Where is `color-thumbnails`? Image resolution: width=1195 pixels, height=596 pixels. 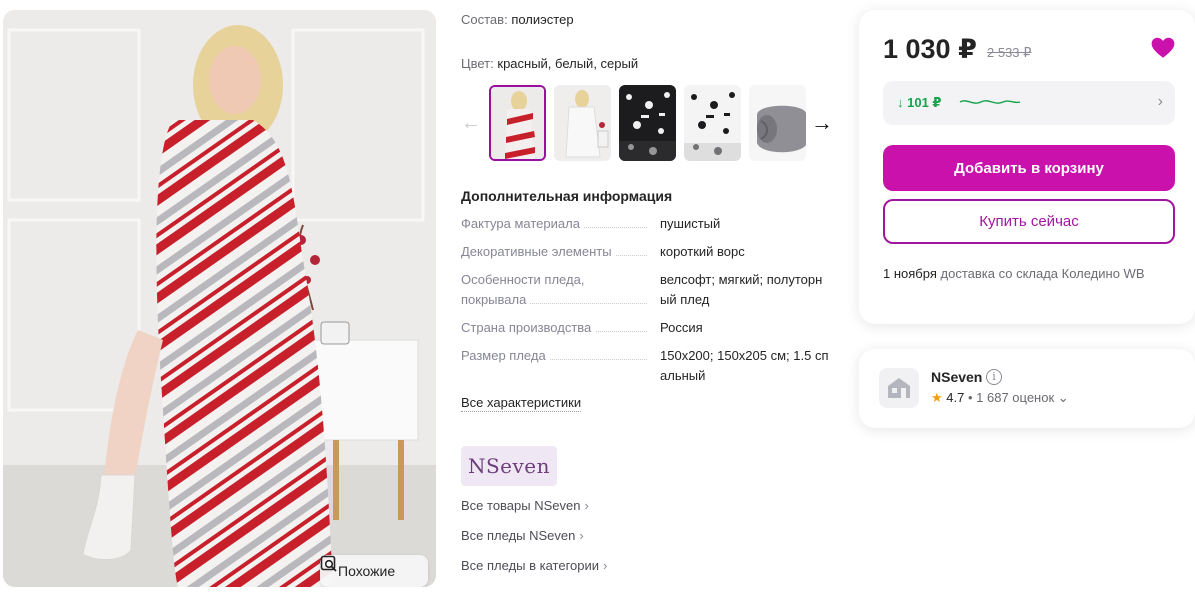
color-thumbnails is located at coordinates (649, 123).